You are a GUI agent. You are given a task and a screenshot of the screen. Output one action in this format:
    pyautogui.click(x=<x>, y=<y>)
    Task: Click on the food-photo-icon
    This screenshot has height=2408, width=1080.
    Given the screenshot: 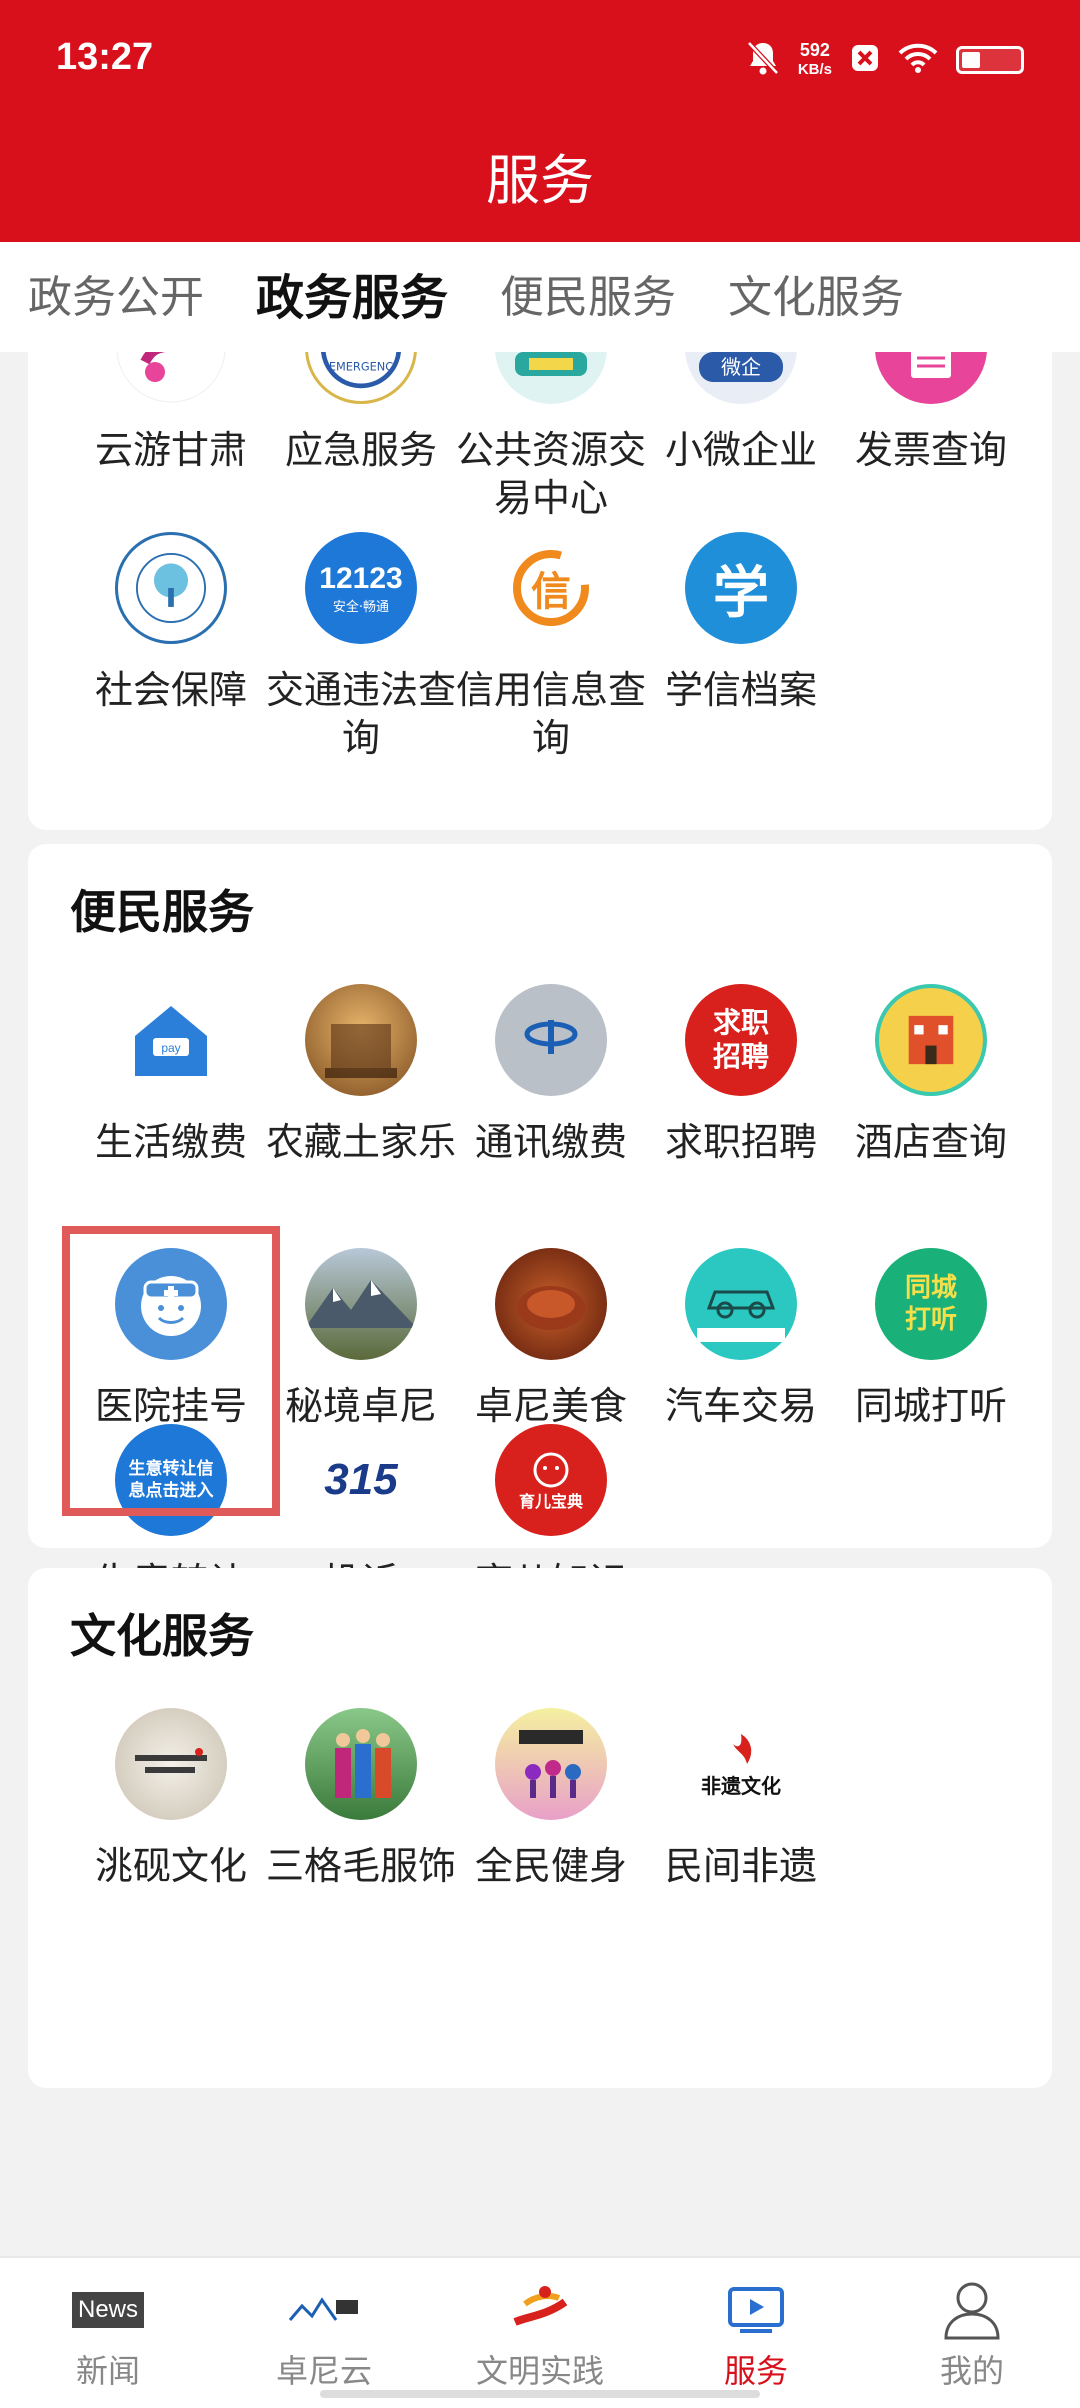 What is the action you would take?
    pyautogui.click(x=551, y=1304)
    